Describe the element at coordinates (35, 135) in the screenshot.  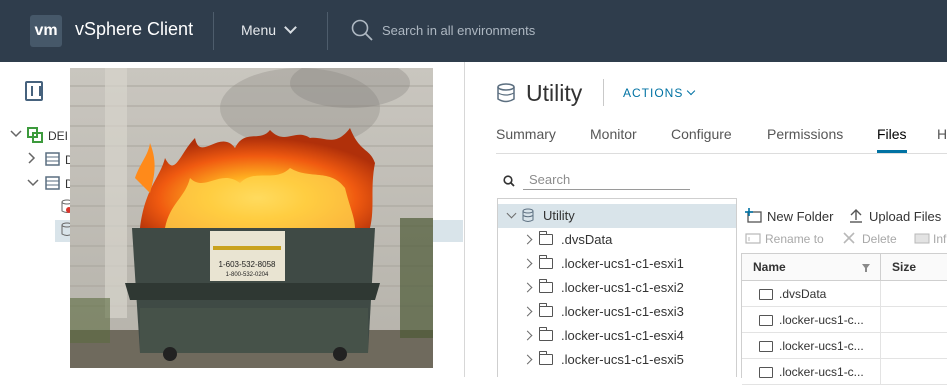
I see `datacenter-icon` at that location.